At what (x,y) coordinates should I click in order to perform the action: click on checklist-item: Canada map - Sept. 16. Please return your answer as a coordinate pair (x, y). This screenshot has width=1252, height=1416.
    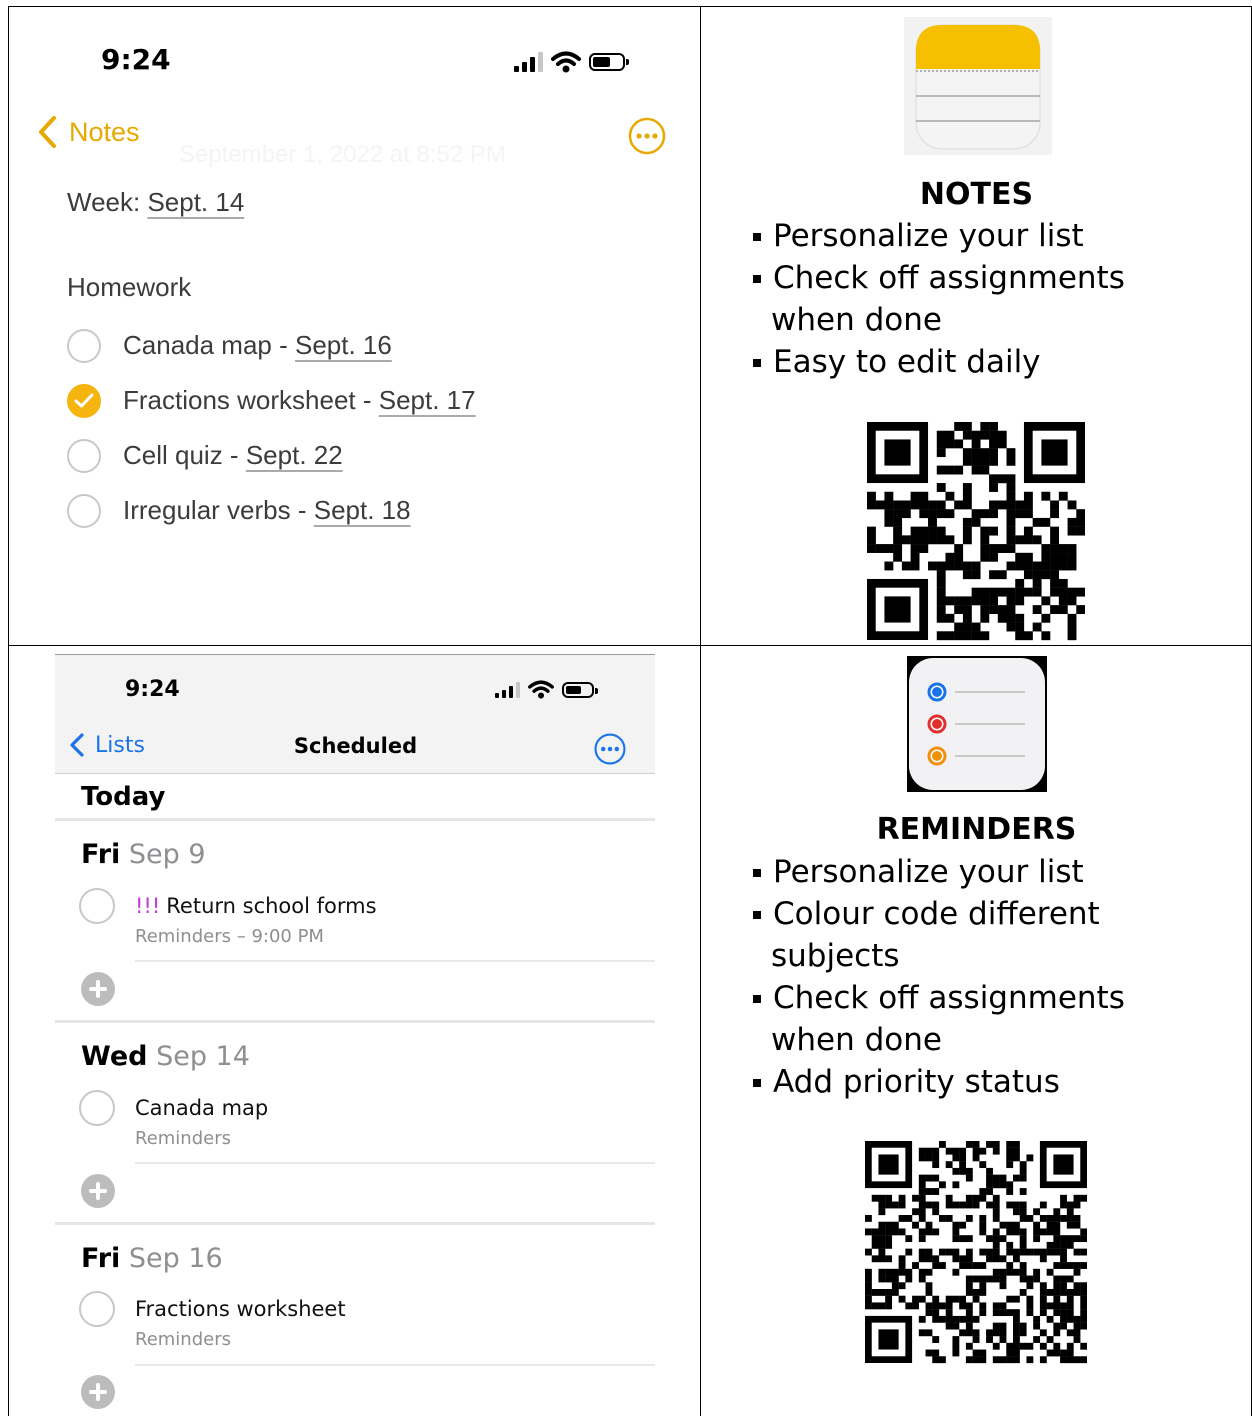
    Looking at the image, I should click on (271, 345).